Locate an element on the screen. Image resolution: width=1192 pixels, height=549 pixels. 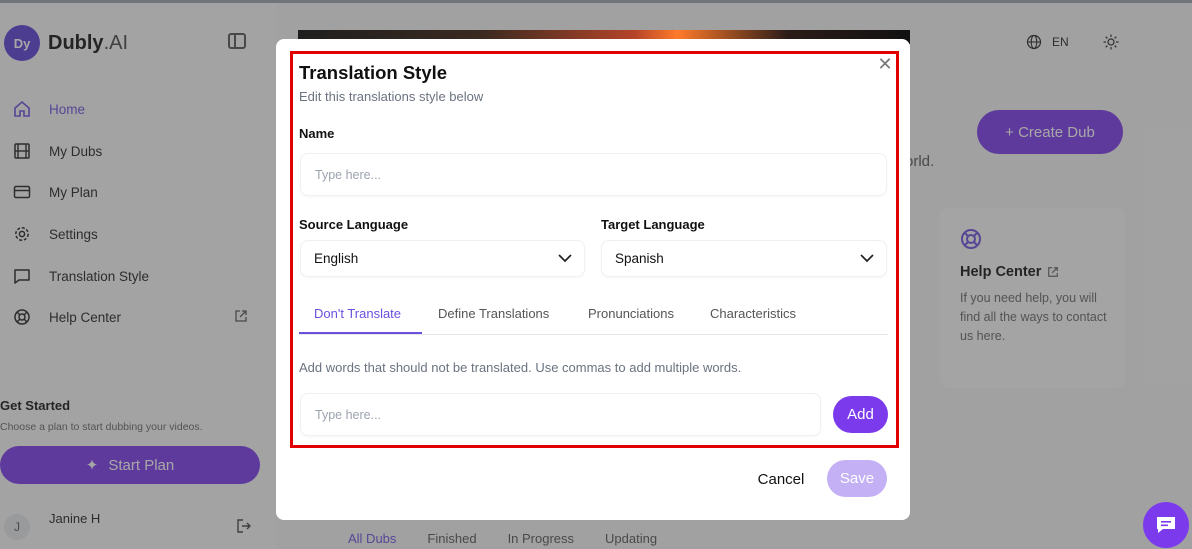
name-input is located at coordinates (593, 174).